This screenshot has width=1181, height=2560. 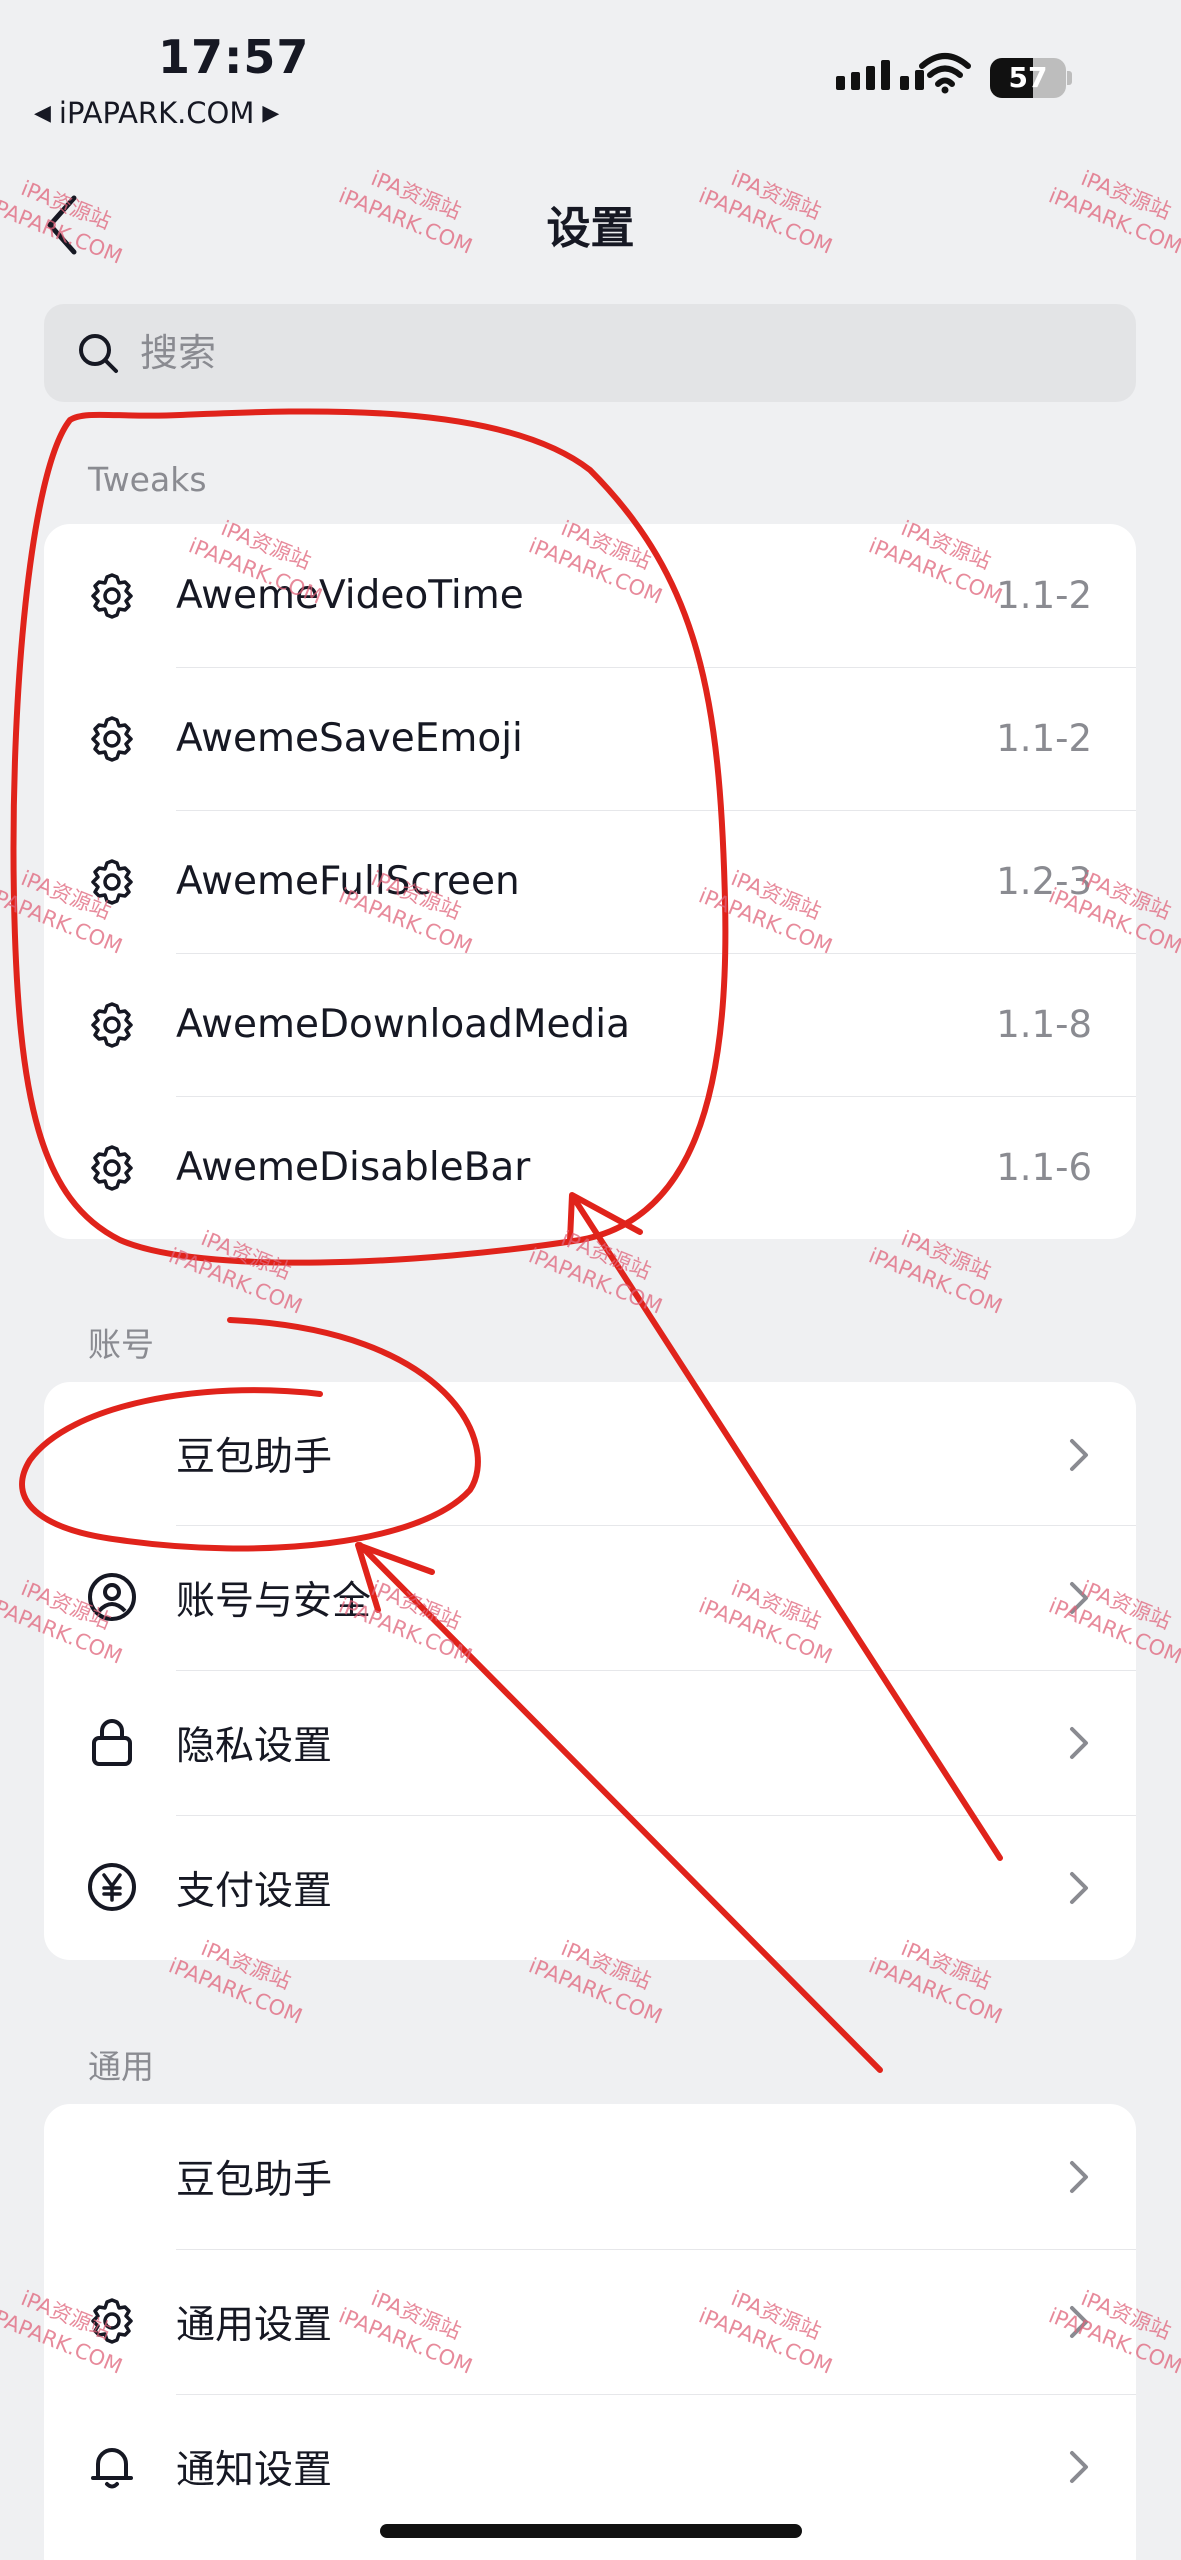 I want to click on tweak-label: AwemeVideoTime, so click(x=350, y=595).